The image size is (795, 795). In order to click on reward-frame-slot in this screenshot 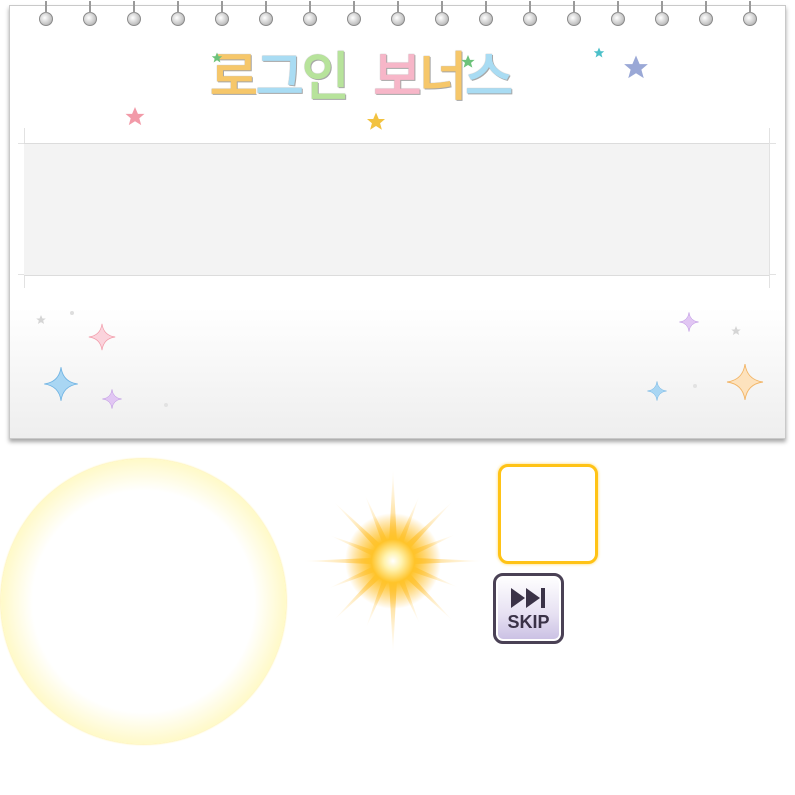, I will do `click(548, 514)`.